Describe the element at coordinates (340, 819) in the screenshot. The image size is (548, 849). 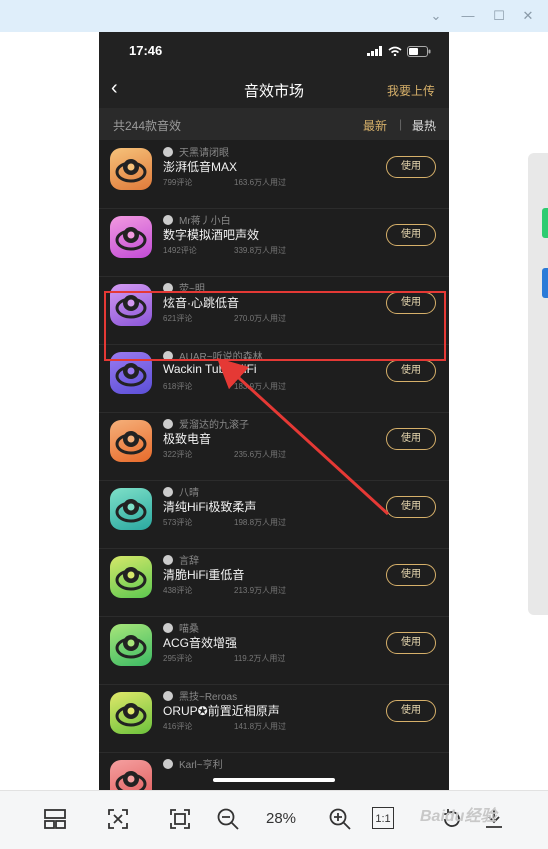
I see `zoom-in-icon` at that location.